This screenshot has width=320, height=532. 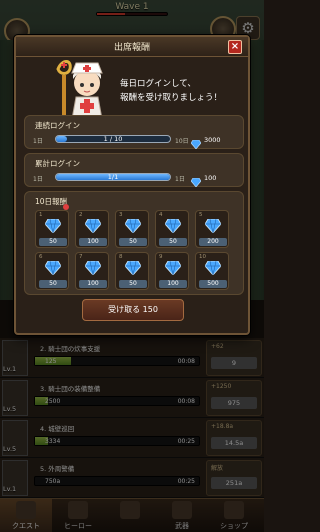 What do you see at coordinates (234, 443) in the screenshot?
I see `quest-cost: 14.5a` at bounding box center [234, 443].